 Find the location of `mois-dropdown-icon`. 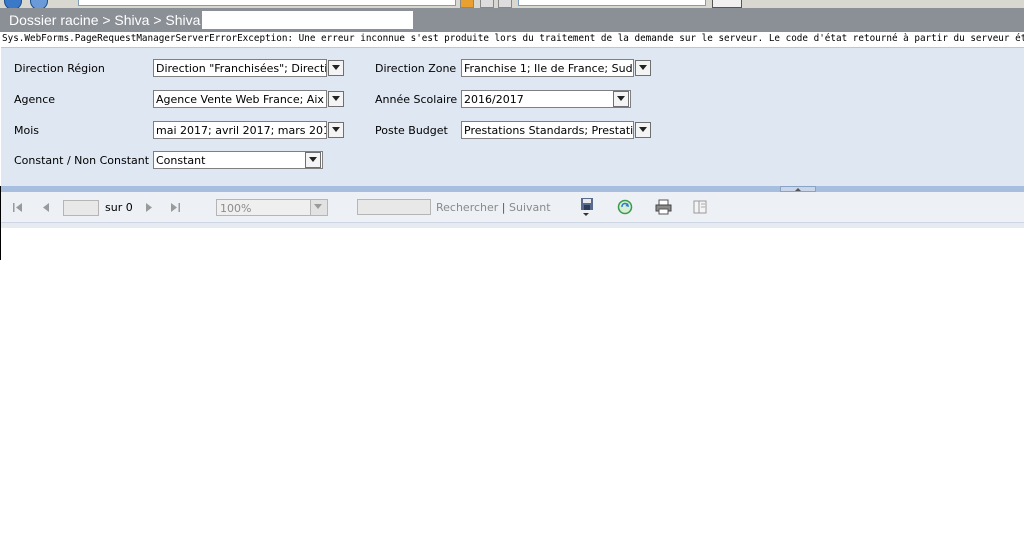

mois-dropdown-icon is located at coordinates (336, 130).